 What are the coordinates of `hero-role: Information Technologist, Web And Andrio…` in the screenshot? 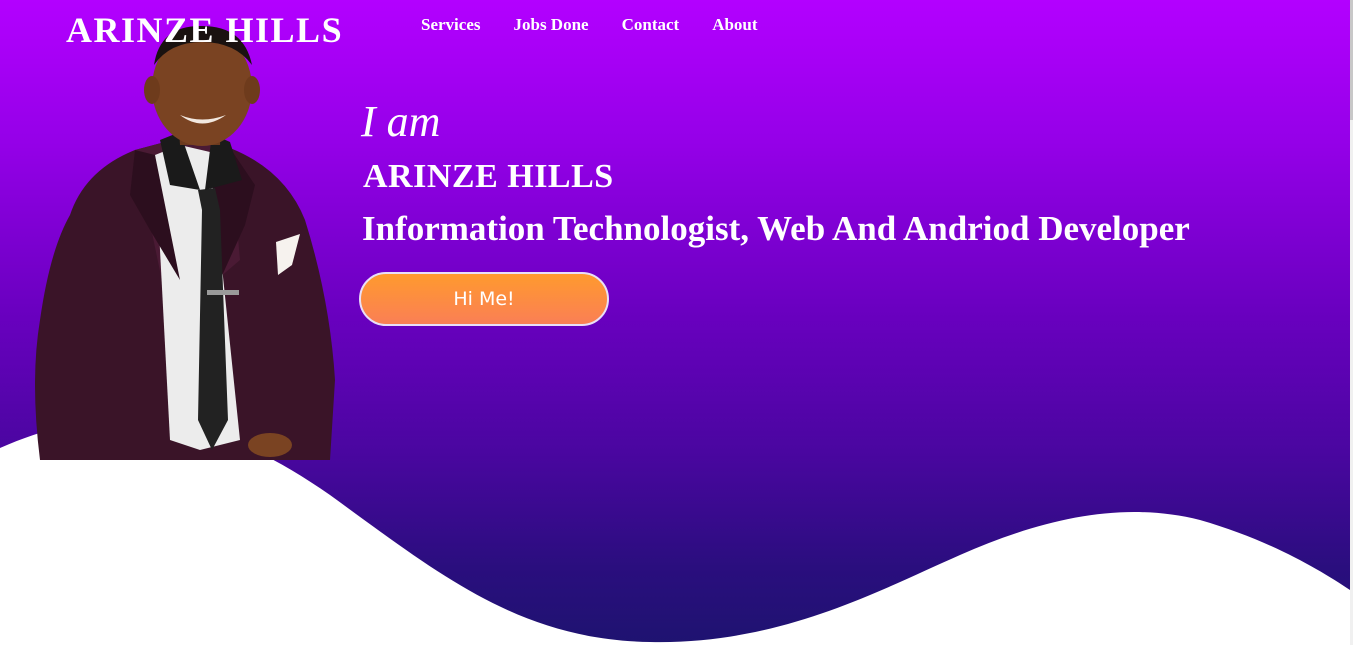 It's located at (776, 228).